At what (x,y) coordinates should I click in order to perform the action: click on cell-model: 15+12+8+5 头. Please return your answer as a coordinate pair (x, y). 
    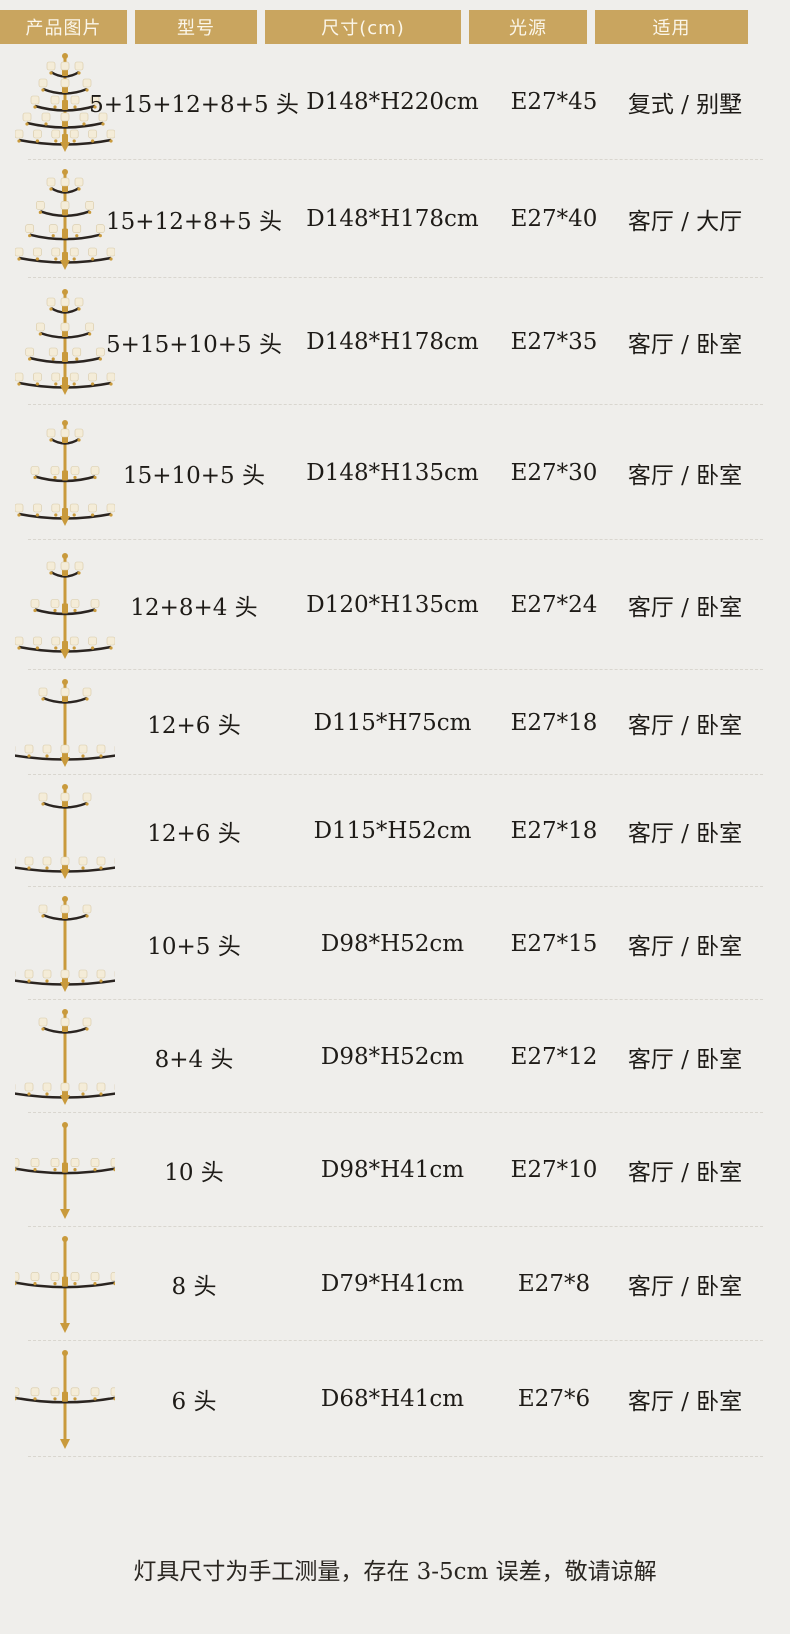
    Looking at the image, I should click on (194, 222).